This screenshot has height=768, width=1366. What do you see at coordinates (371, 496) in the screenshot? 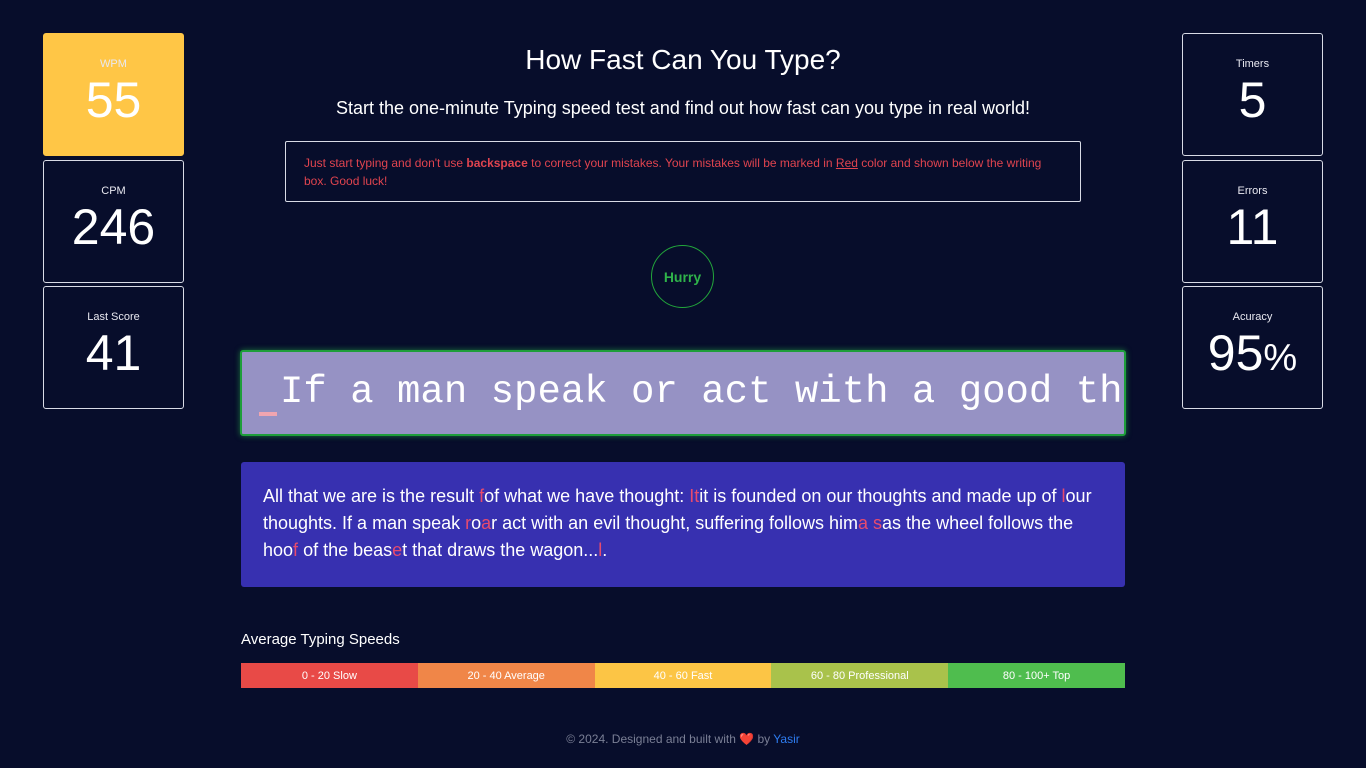
I see `result-text-segment: All that we are is the result` at bounding box center [371, 496].